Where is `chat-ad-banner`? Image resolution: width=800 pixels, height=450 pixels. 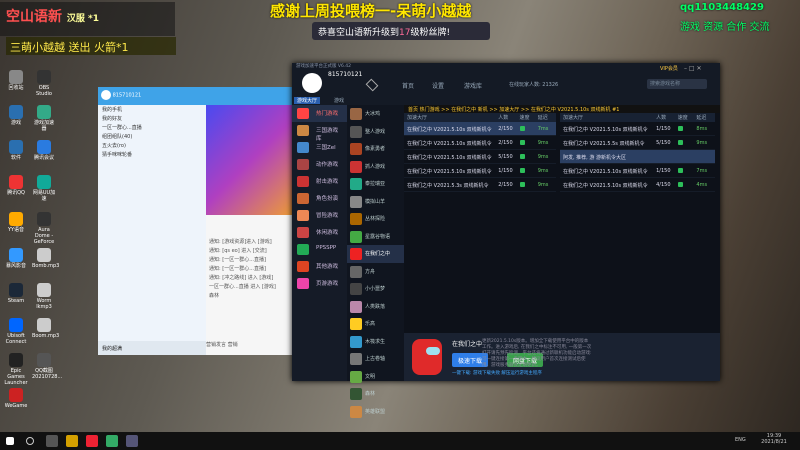
chat-ad-banner is located at coordinates (252, 160).